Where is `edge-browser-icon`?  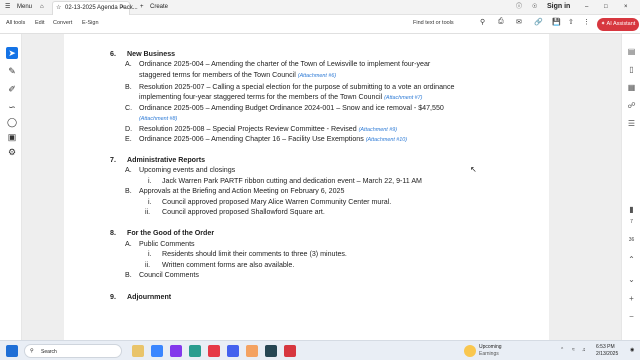
edge-browser-icon is located at coordinates (157, 351).